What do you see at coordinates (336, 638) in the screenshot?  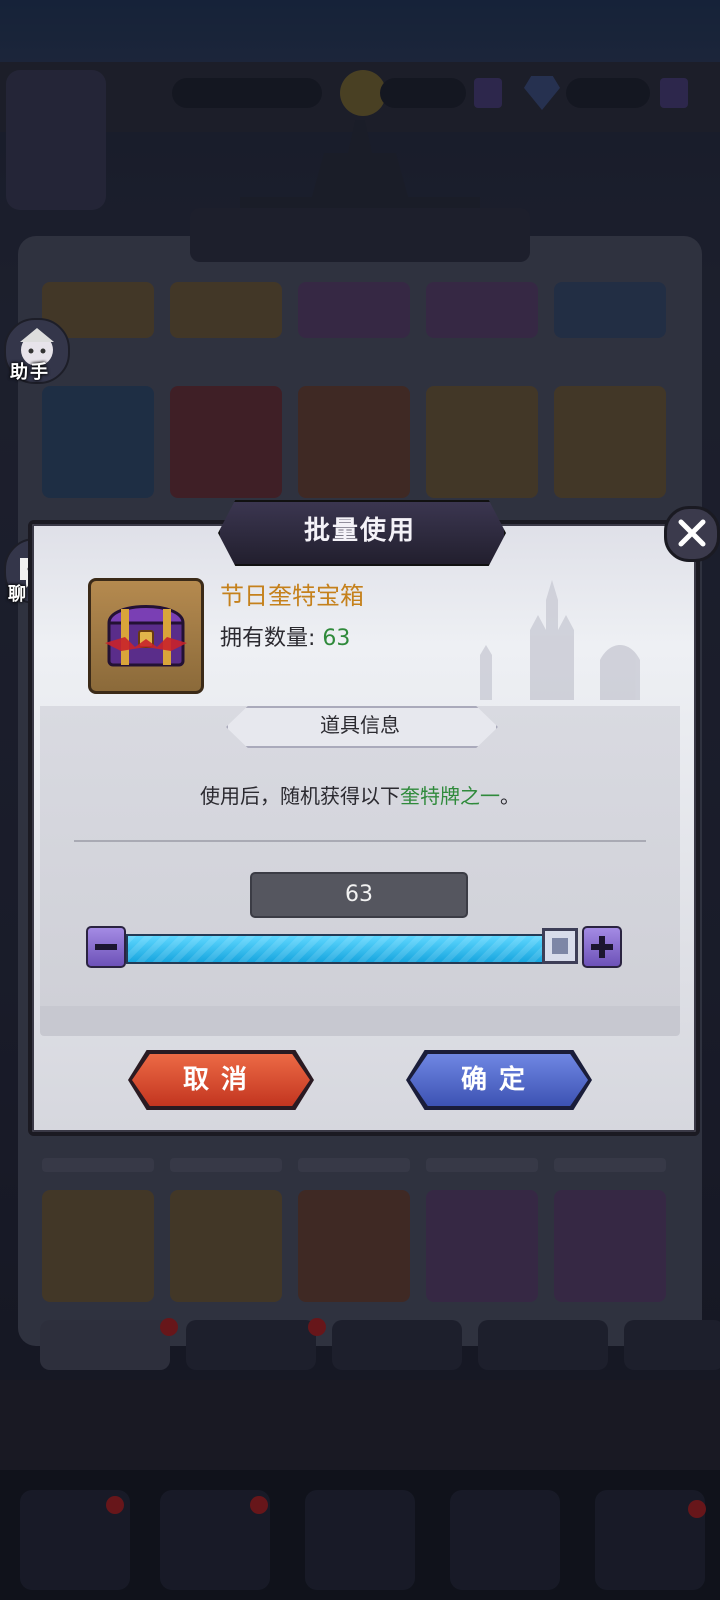 I see `owned-count-value: 63` at bounding box center [336, 638].